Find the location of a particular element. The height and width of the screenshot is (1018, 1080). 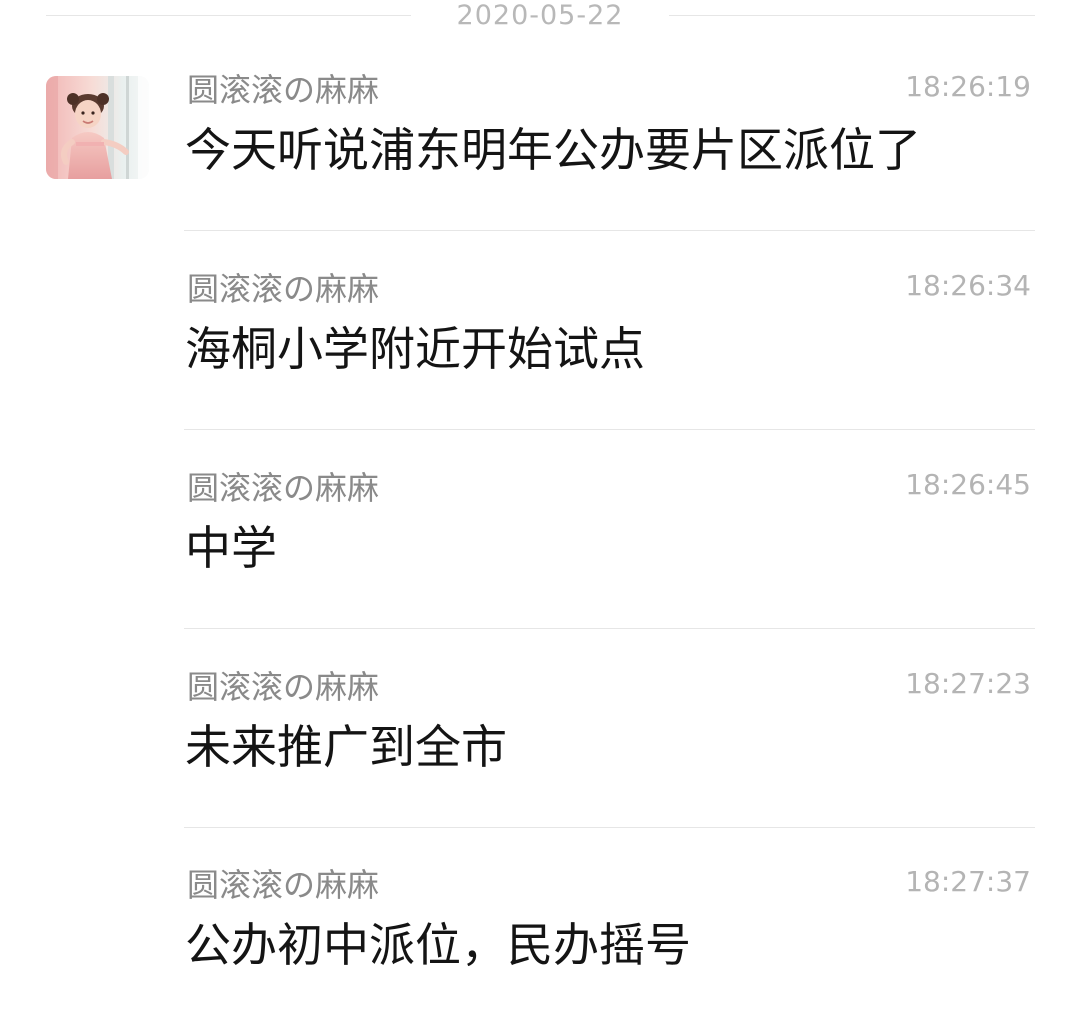

message-text: 今天听说浦东明年公办要片区派位了 is located at coordinates (553, 150).